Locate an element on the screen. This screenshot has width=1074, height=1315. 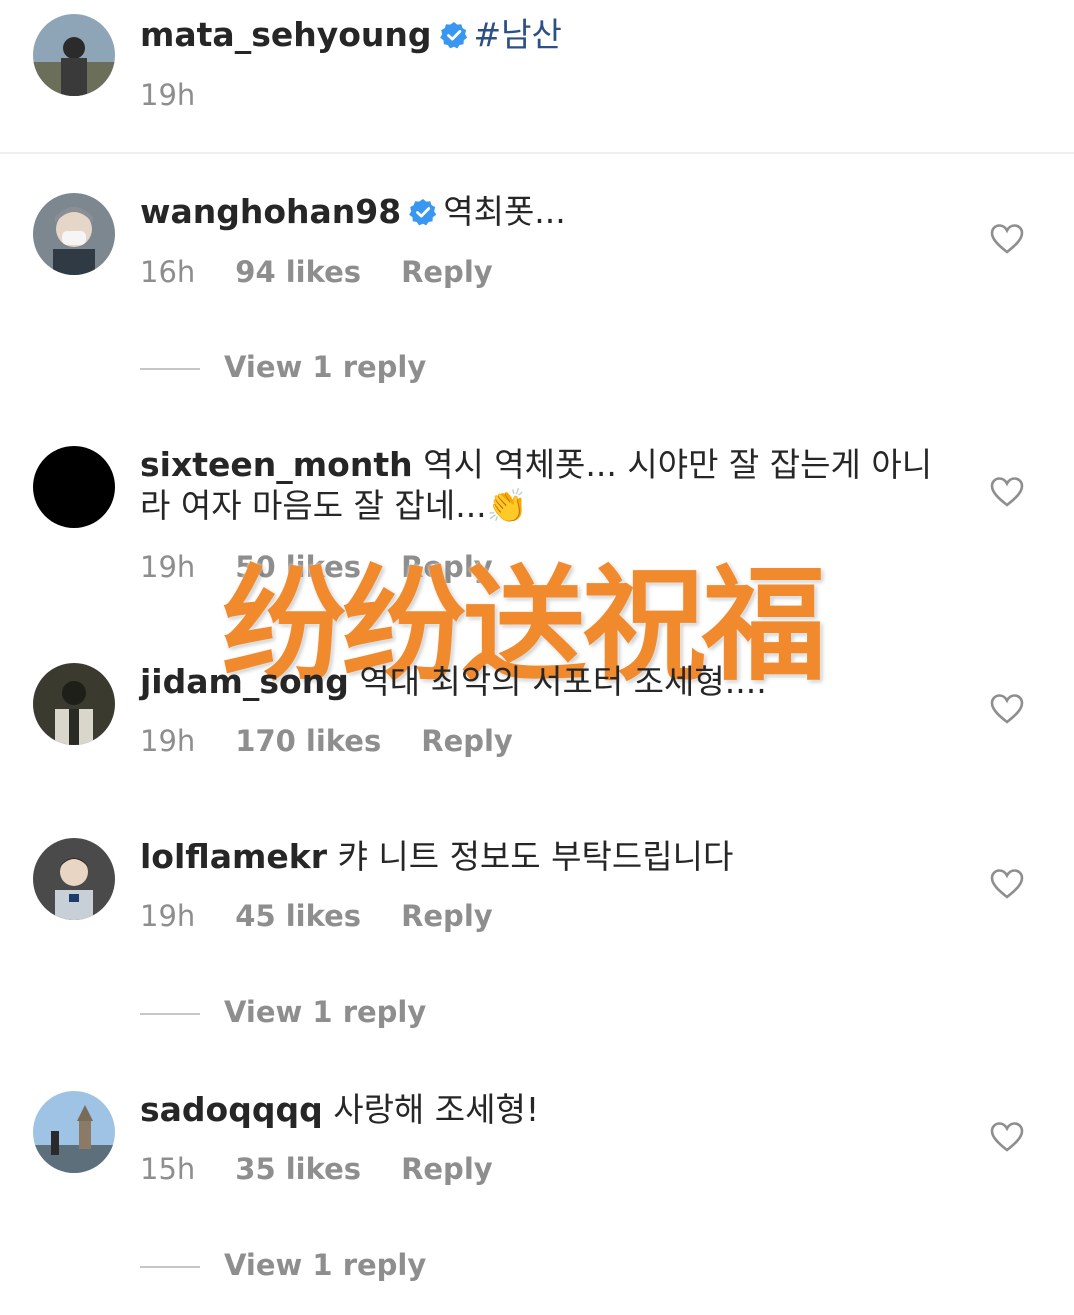
timestamp: 15h is located at coordinates (168, 1169).